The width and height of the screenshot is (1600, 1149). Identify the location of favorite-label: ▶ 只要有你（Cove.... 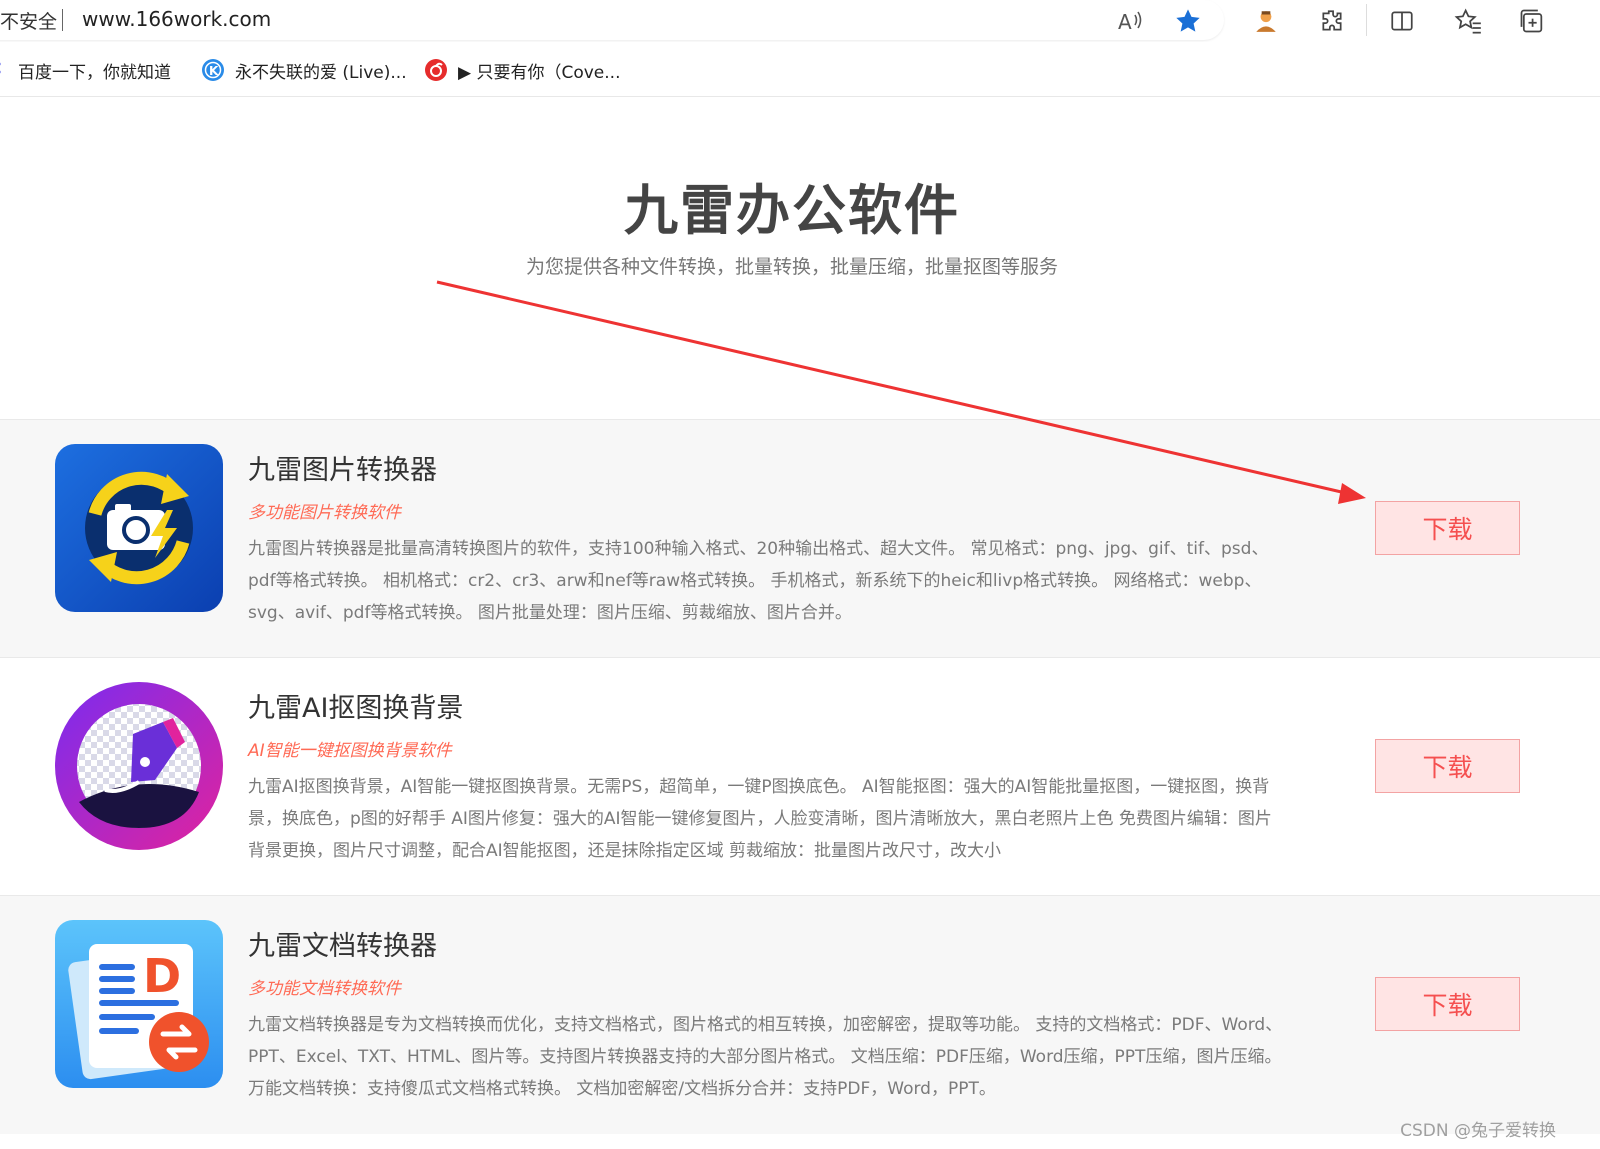
(539, 72).